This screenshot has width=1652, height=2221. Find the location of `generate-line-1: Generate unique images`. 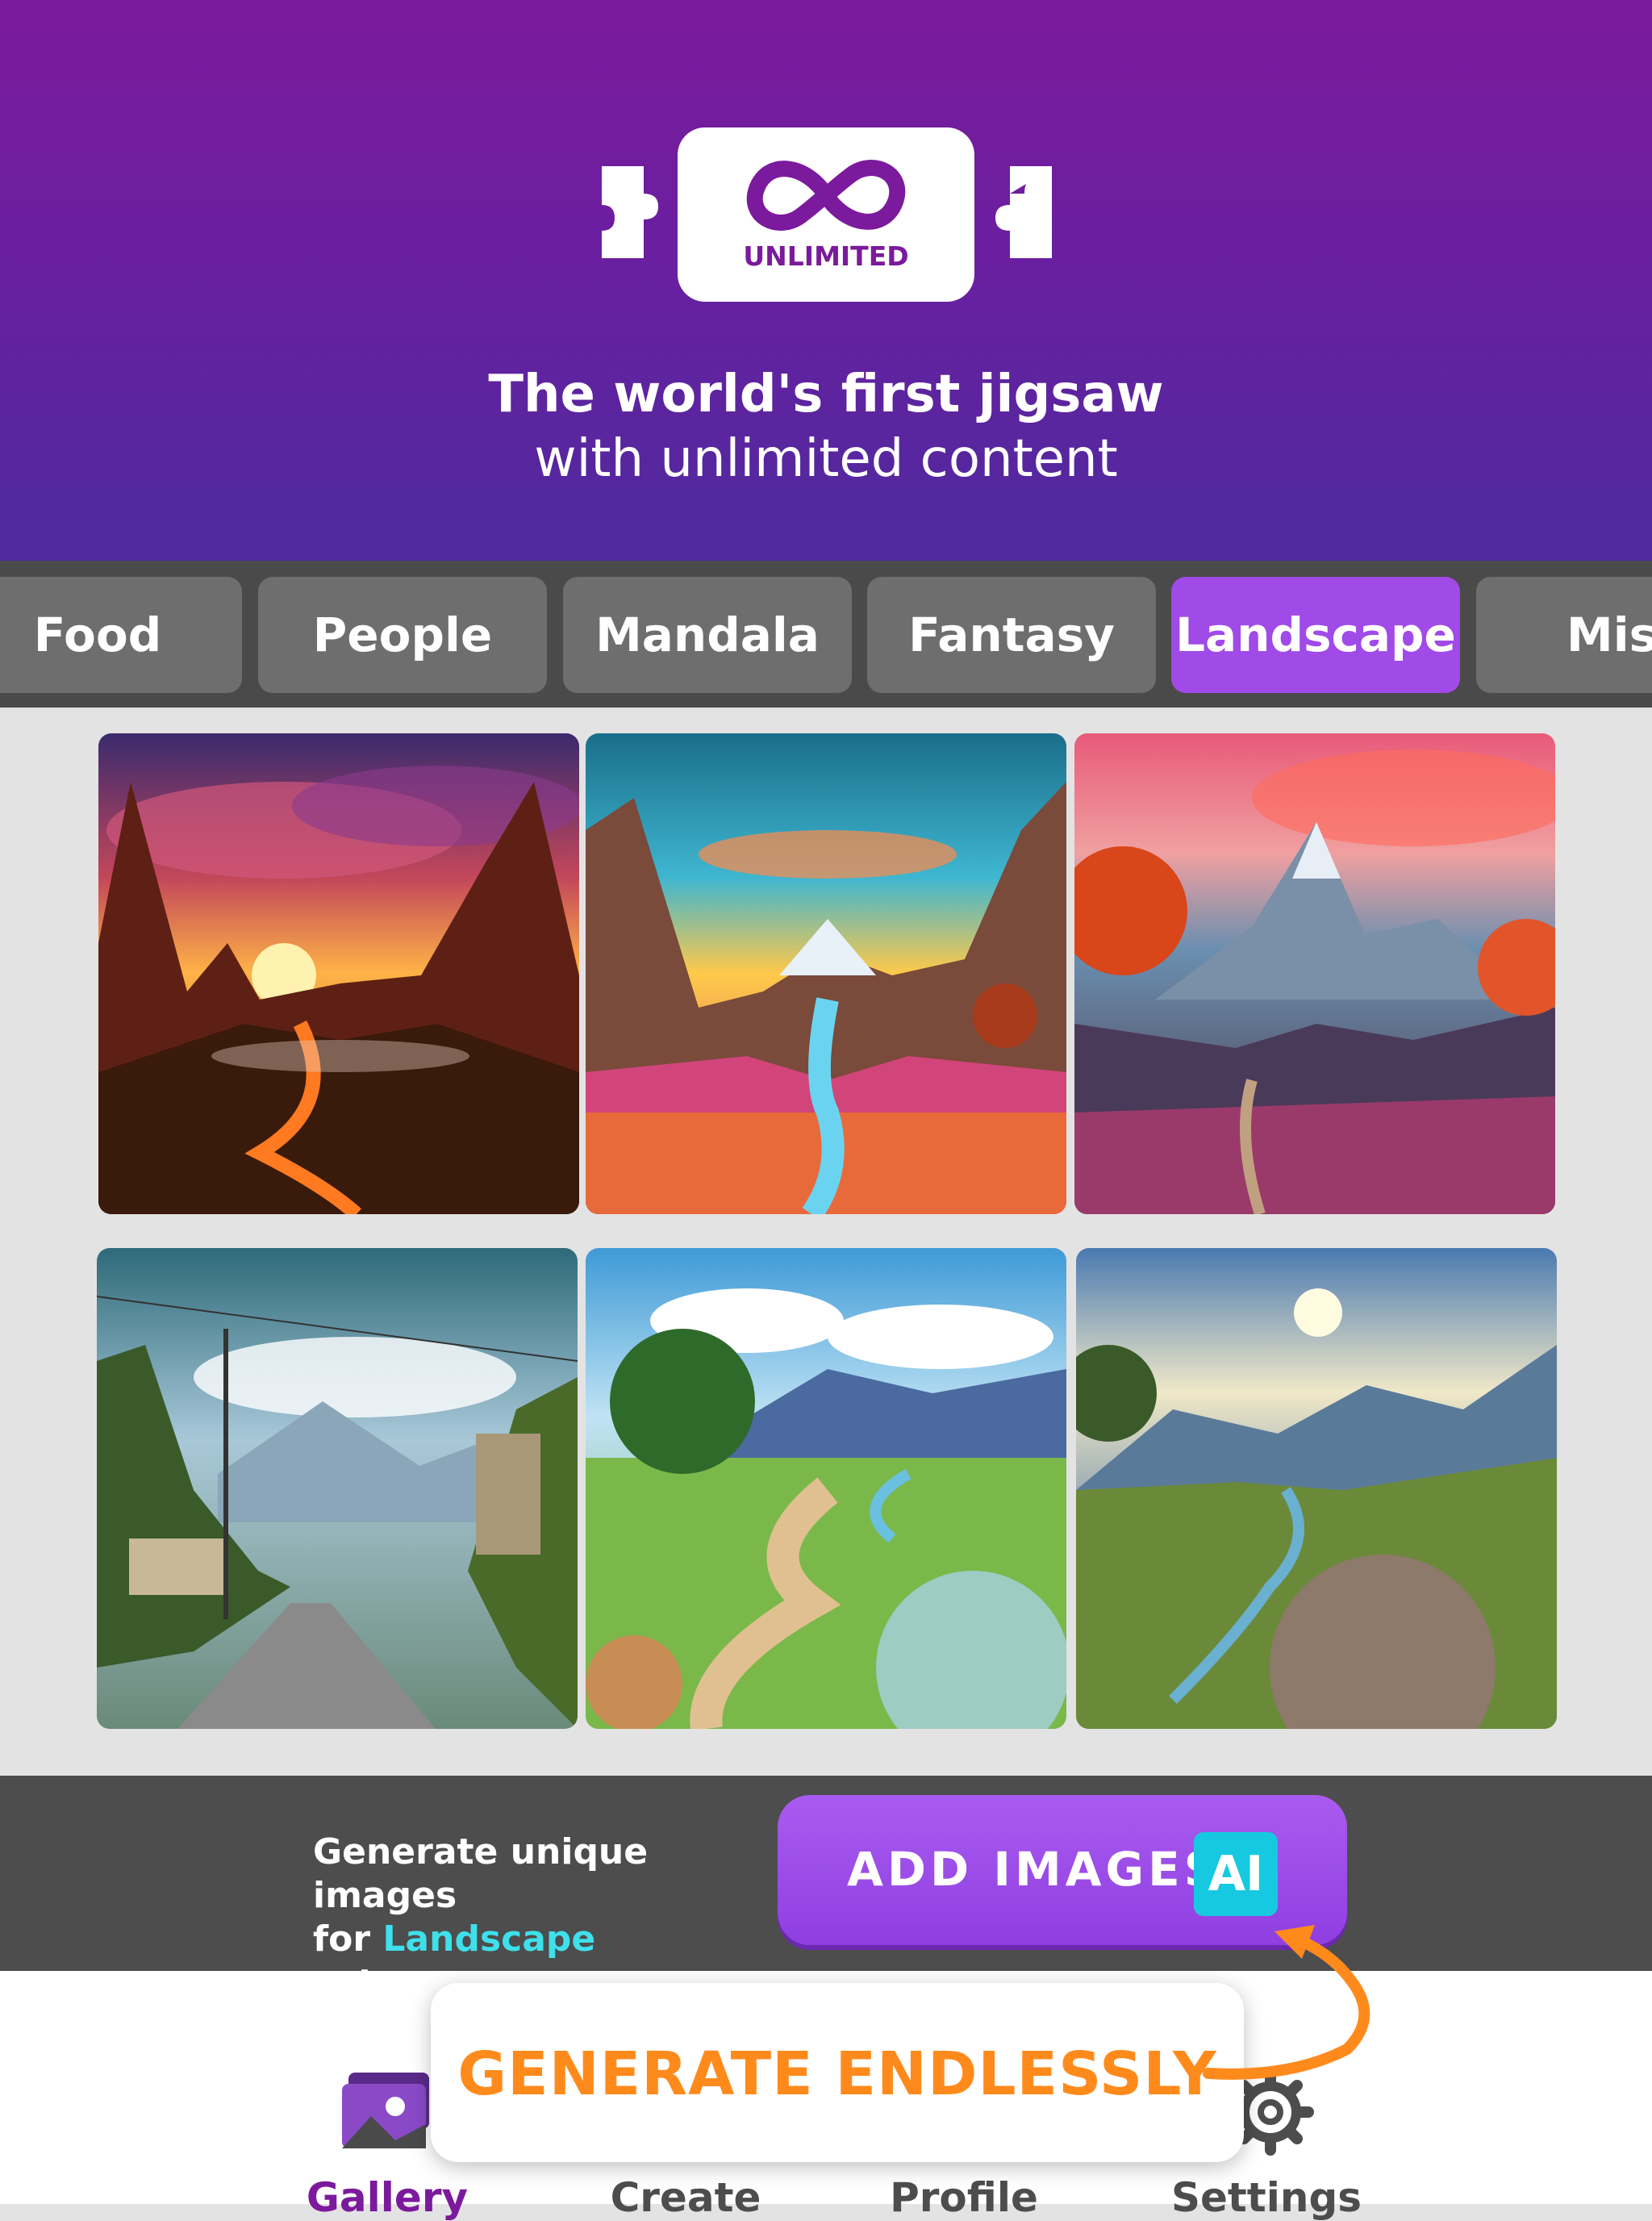

generate-line-1: Generate unique images is located at coordinates (481, 1873).